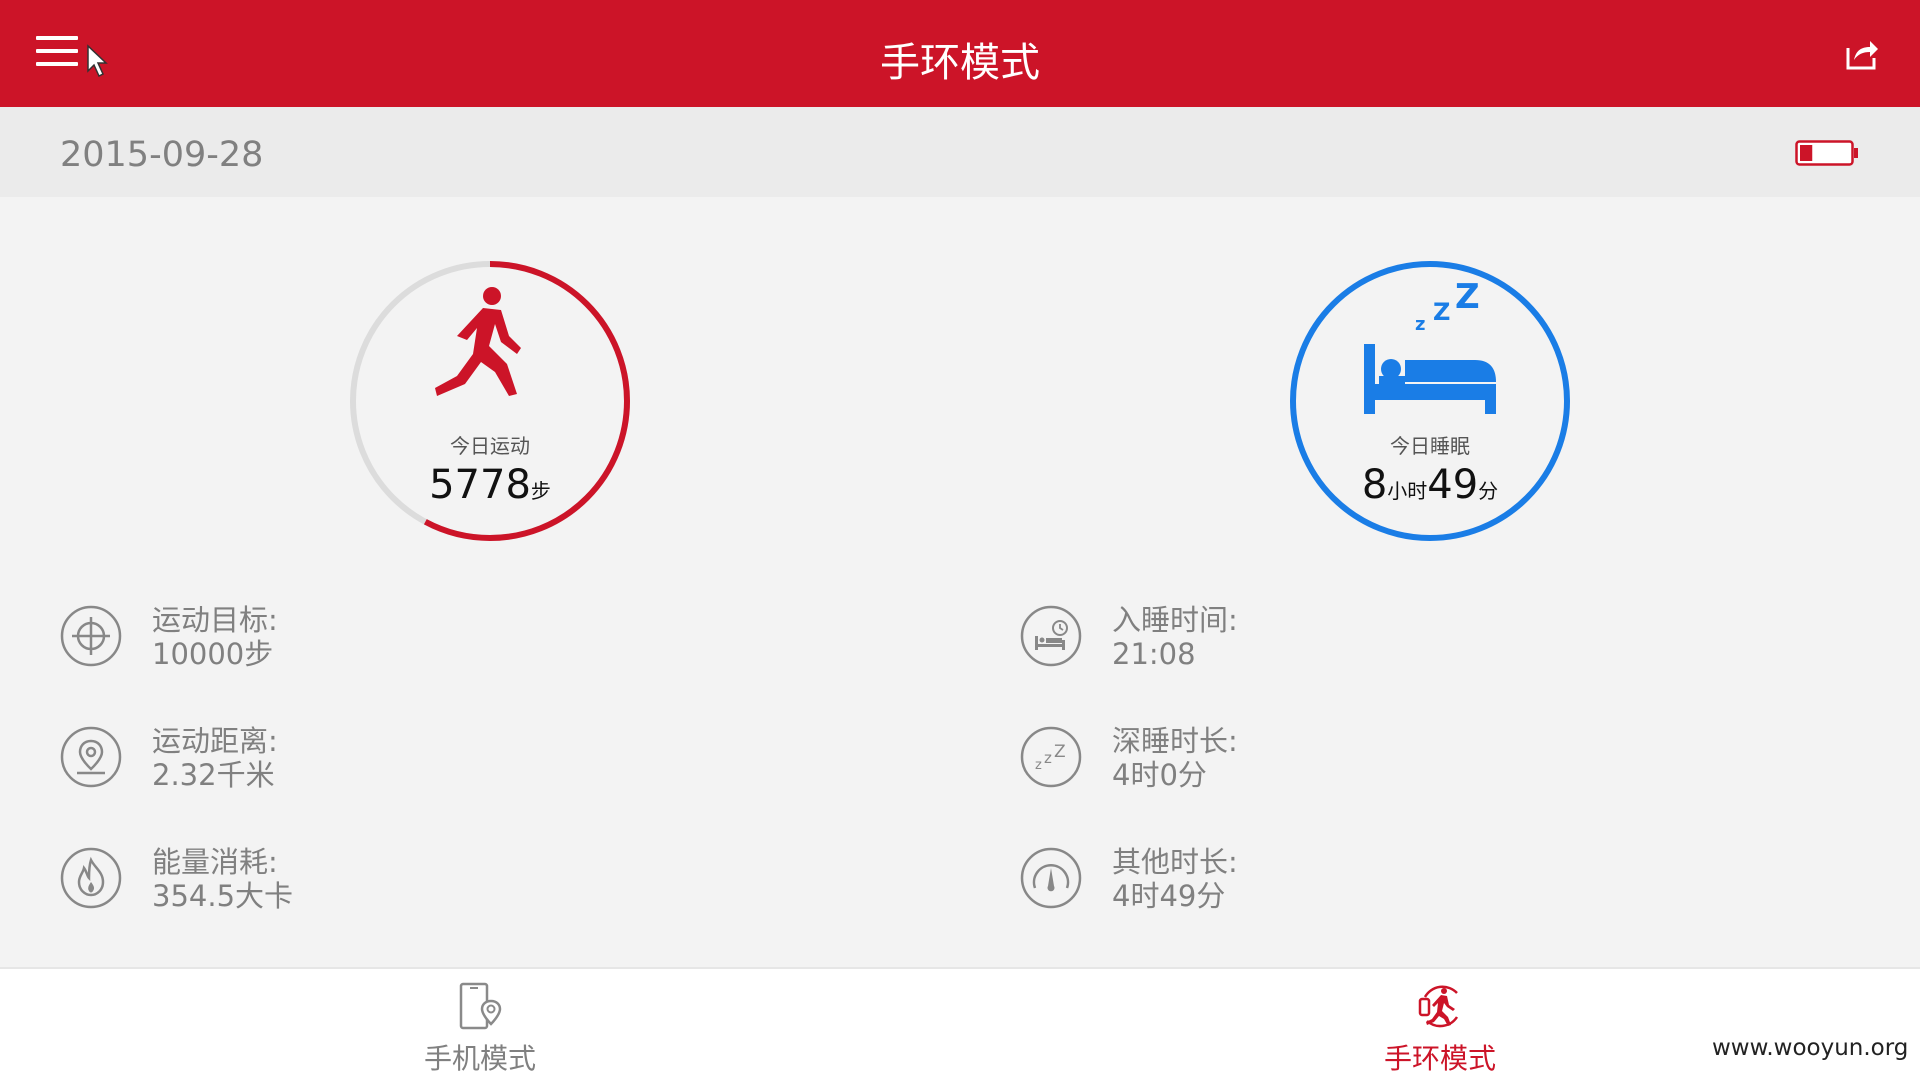  Describe the element at coordinates (1826, 153) in the screenshot. I see `battery-icon` at that location.